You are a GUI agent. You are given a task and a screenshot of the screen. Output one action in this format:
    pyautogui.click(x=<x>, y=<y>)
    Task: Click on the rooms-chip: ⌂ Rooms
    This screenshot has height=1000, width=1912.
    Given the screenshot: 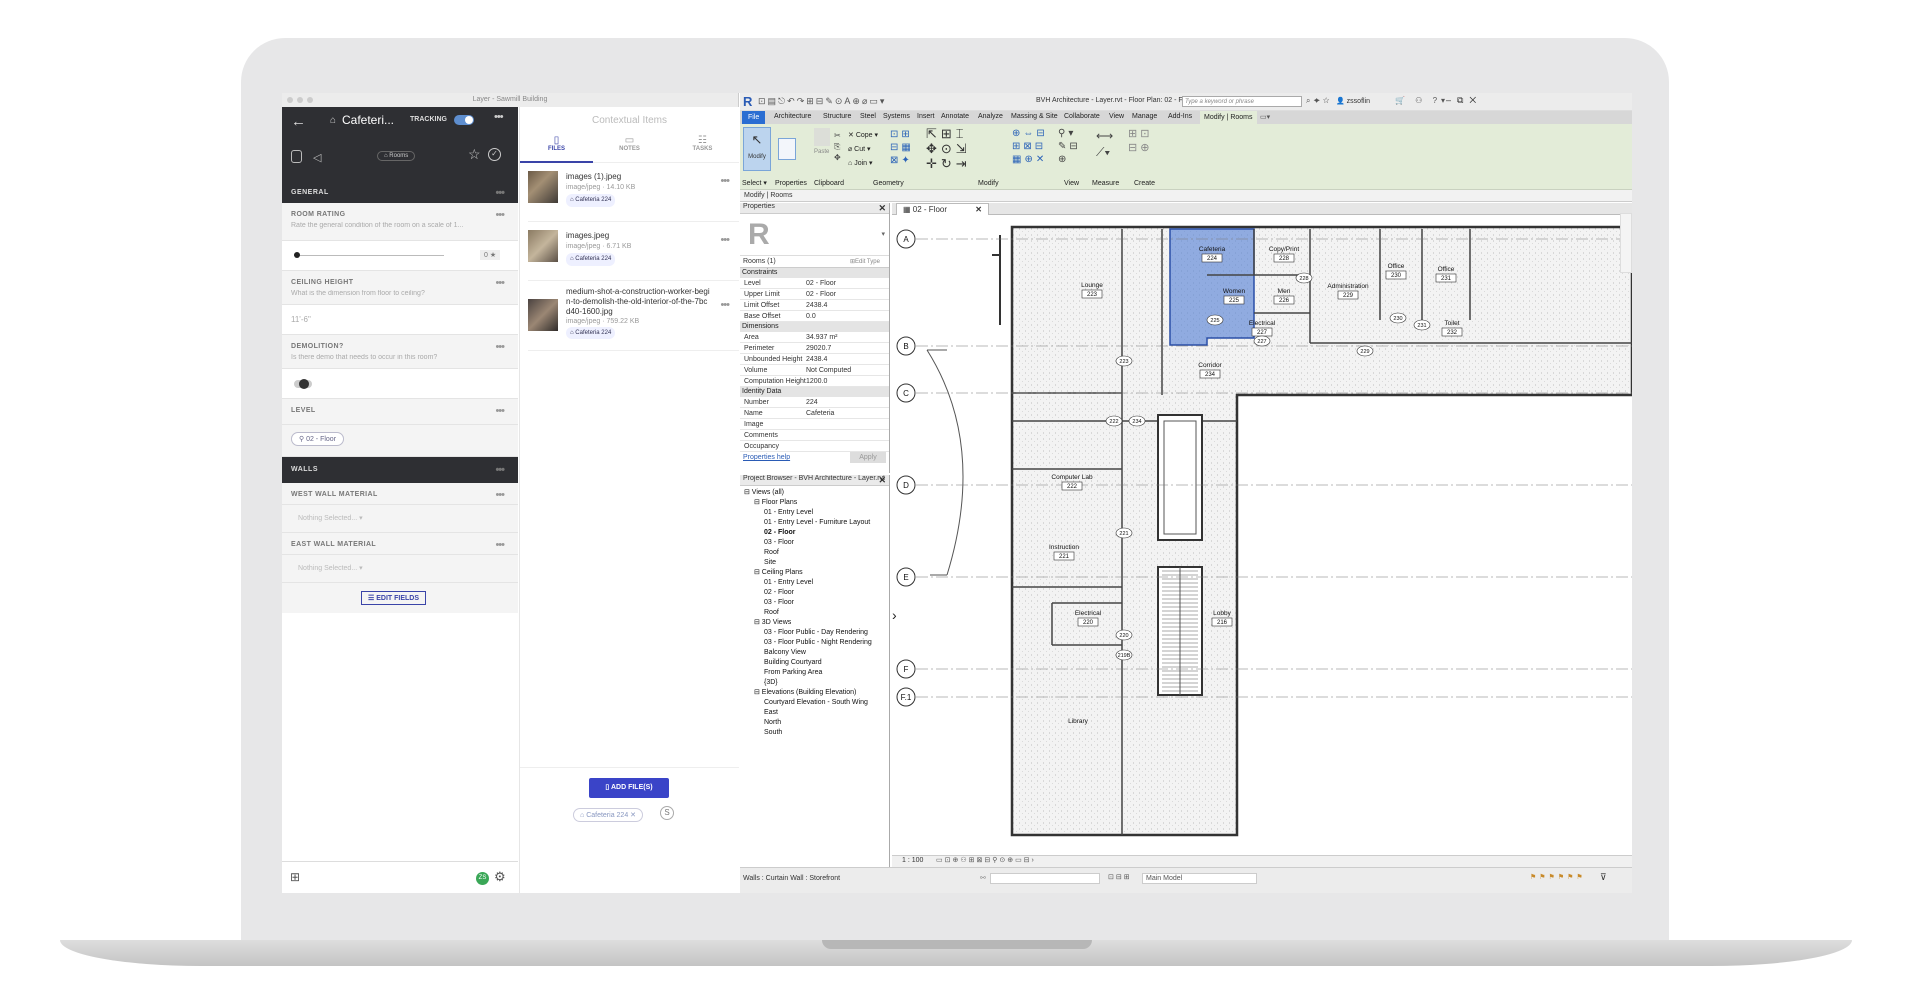 What is the action you would take?
    pyautogui.click(x=396, y=156)
    